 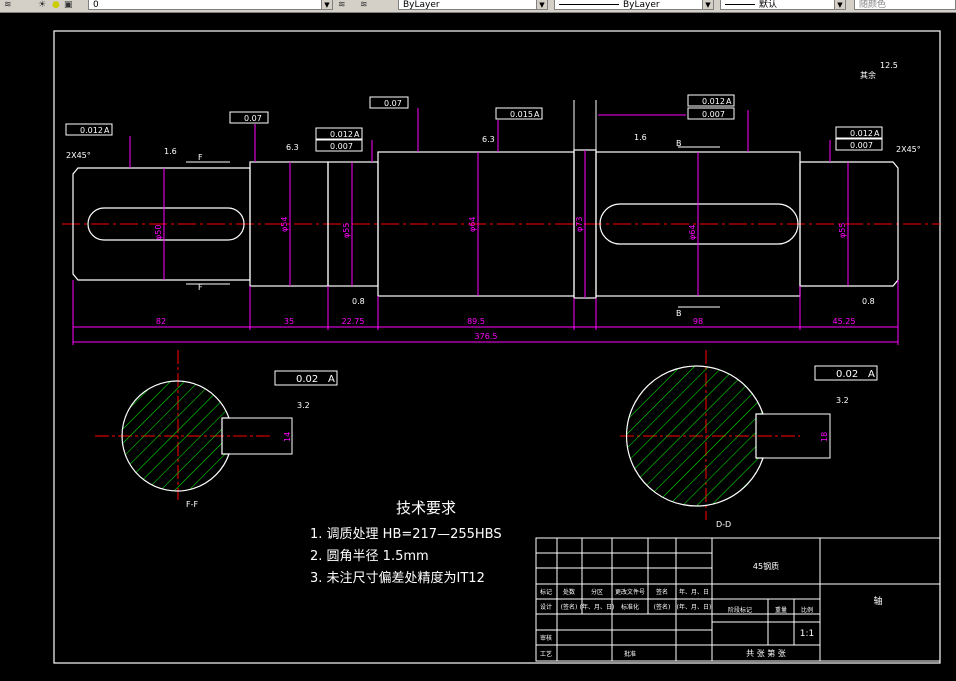 I want to click on dimension-label: 35, so click(x=289, y=321).